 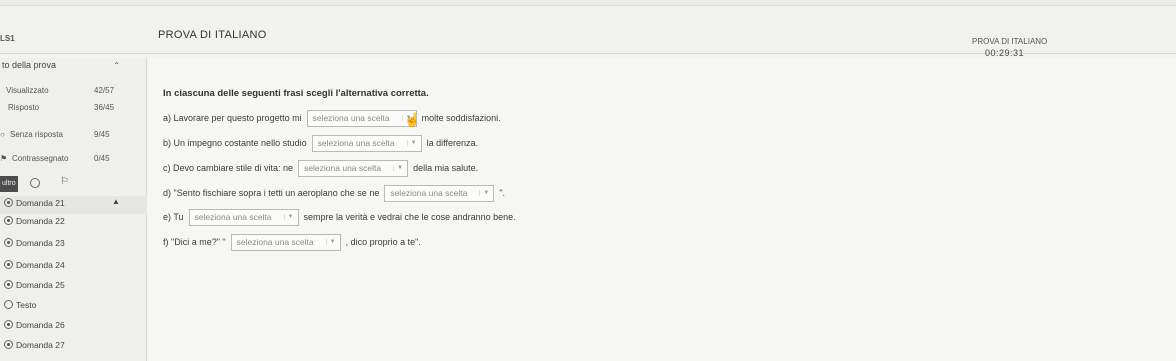 I want to click on stat-label: Senza risposta, so click(x=36, y=134).